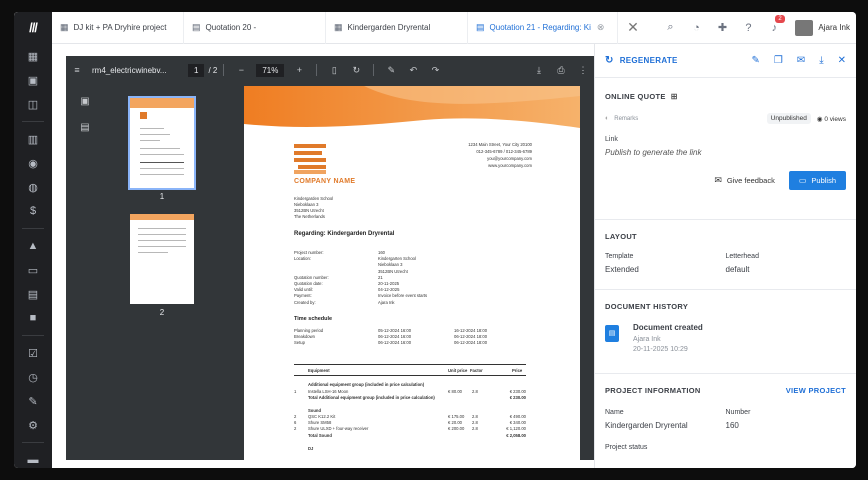  What do you see at coordinates (270, 70) in the screenshot?
I see `zoom-input: 71%` at bounding box center [270, 70].